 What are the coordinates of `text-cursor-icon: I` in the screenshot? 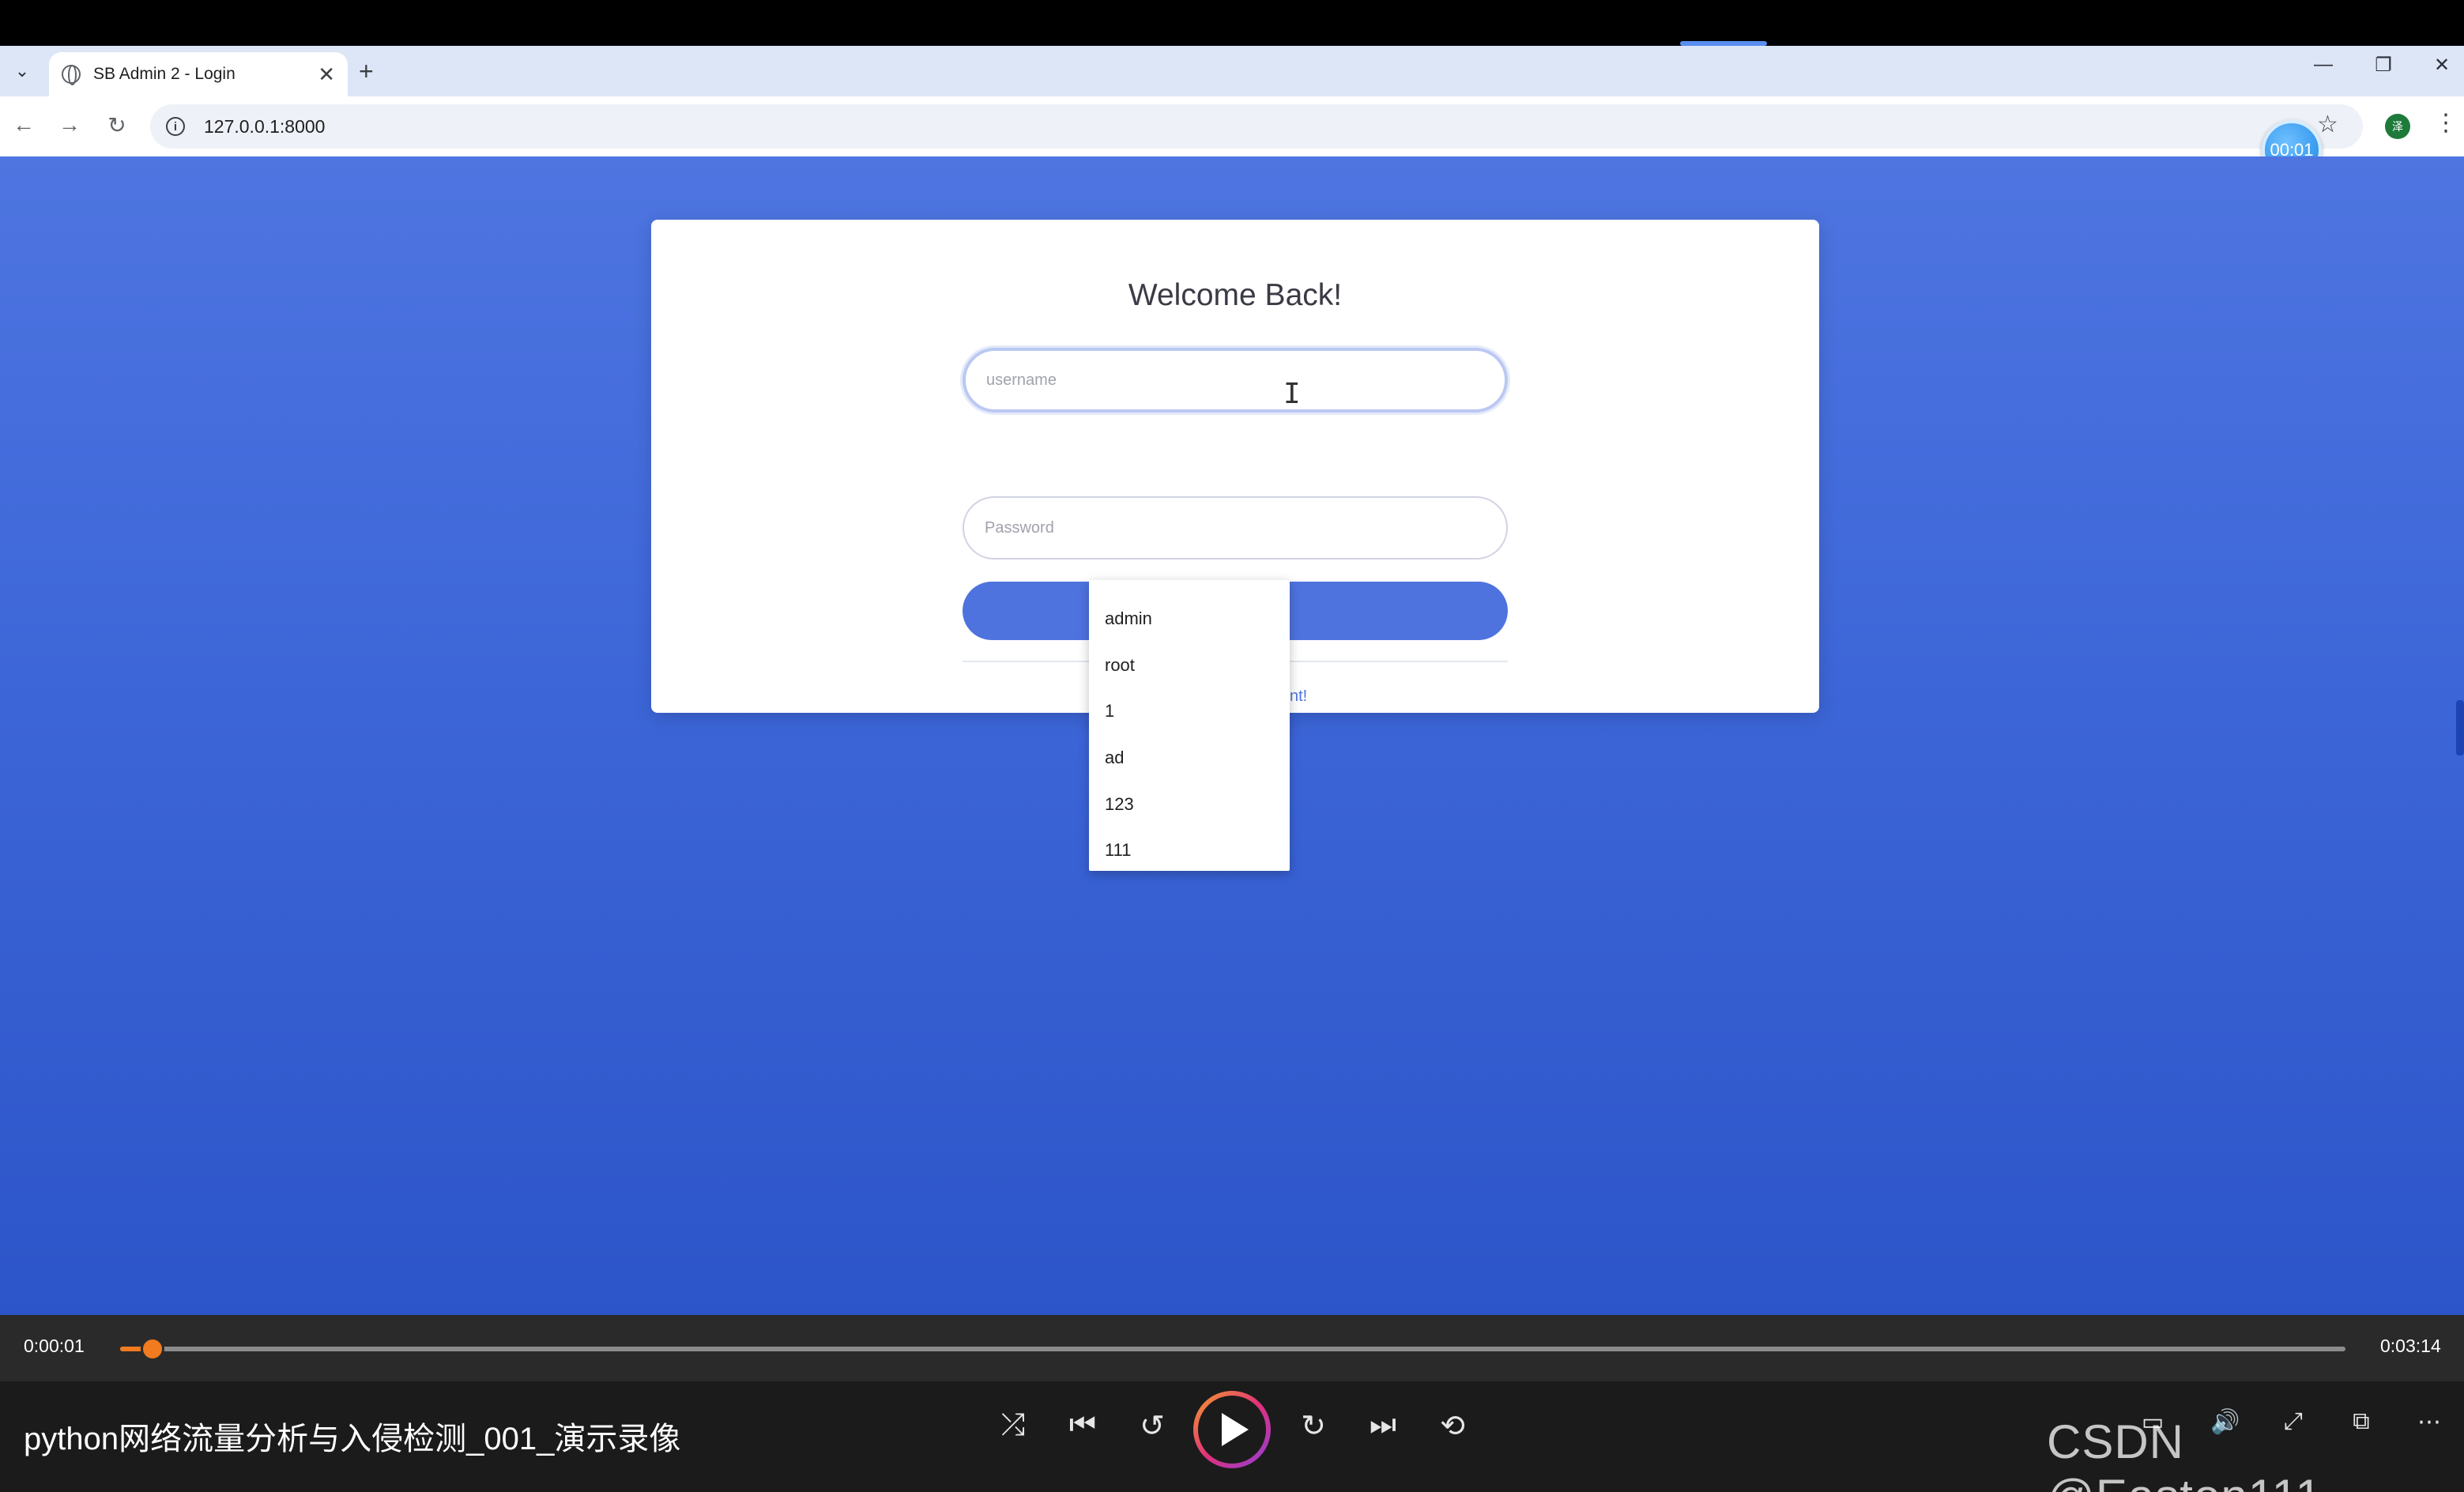 It's located at (1292, 394).